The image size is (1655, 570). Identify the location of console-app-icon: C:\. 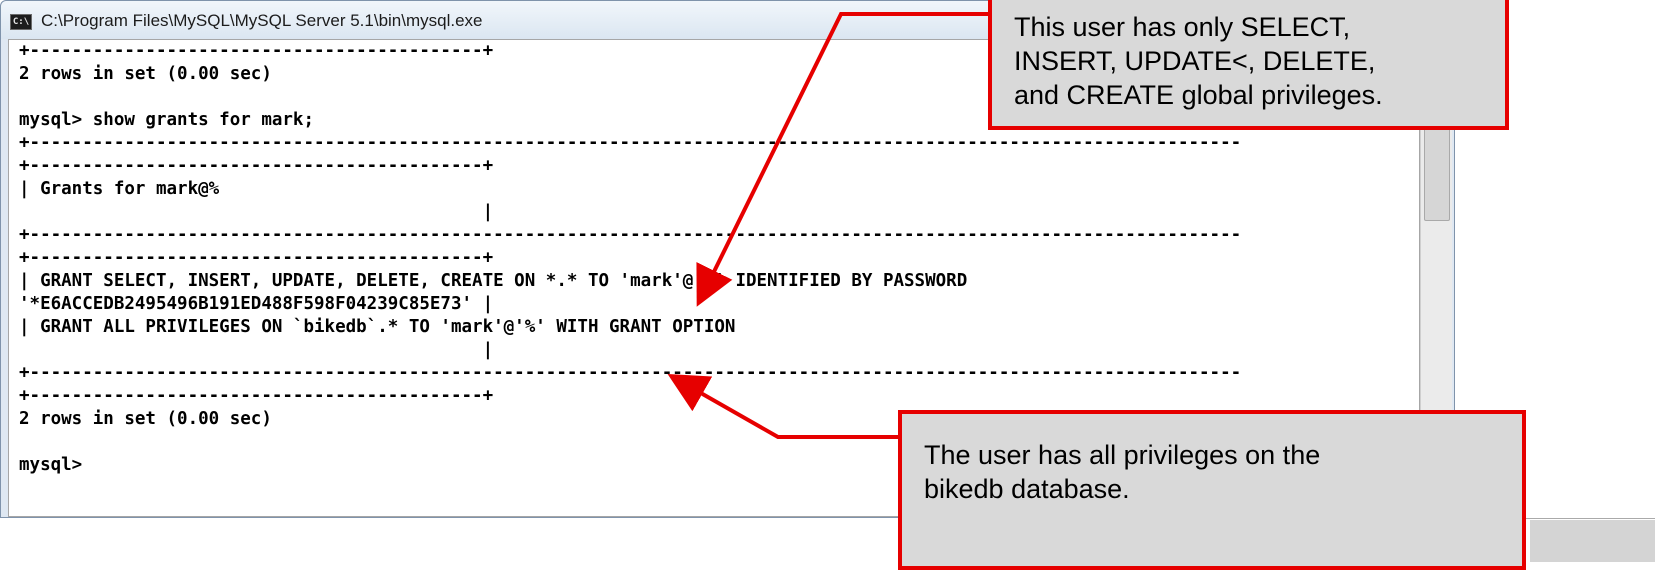
(21, 22).